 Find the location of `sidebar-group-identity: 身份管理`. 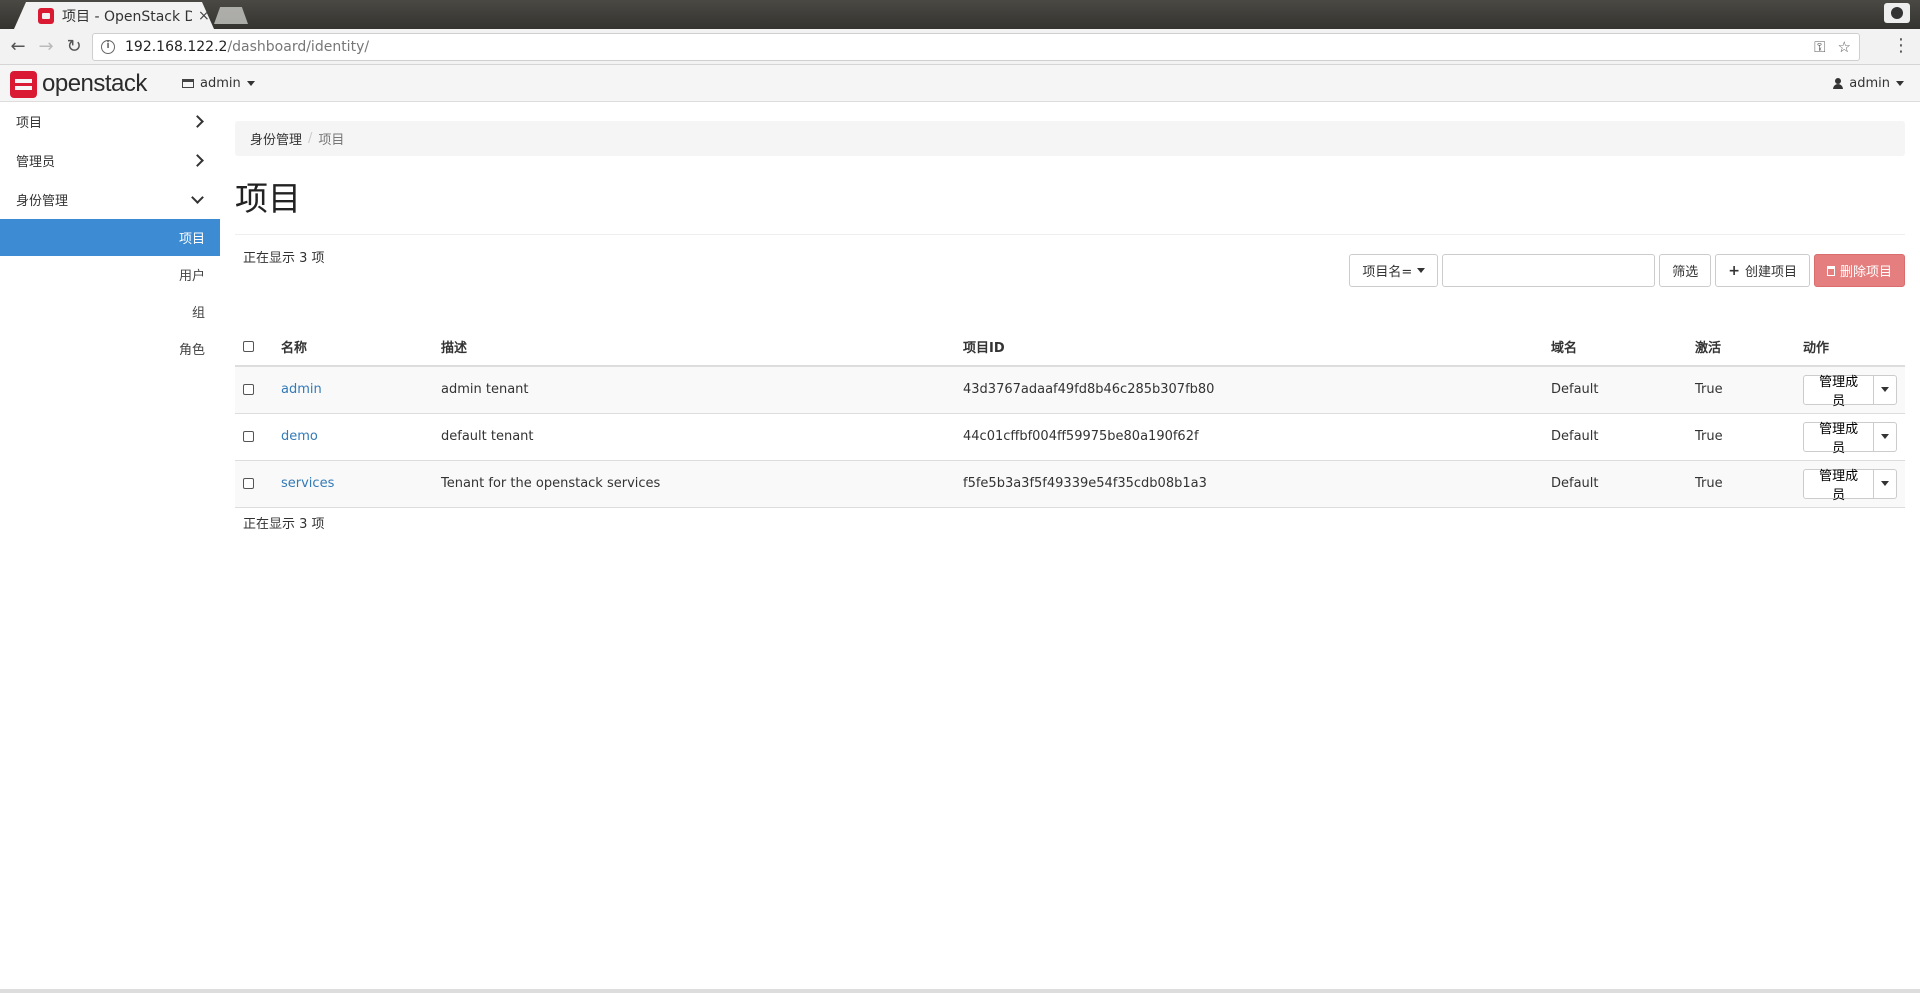

sidebar-group-identity: 身份管理 is located at coordinates (110, 199).